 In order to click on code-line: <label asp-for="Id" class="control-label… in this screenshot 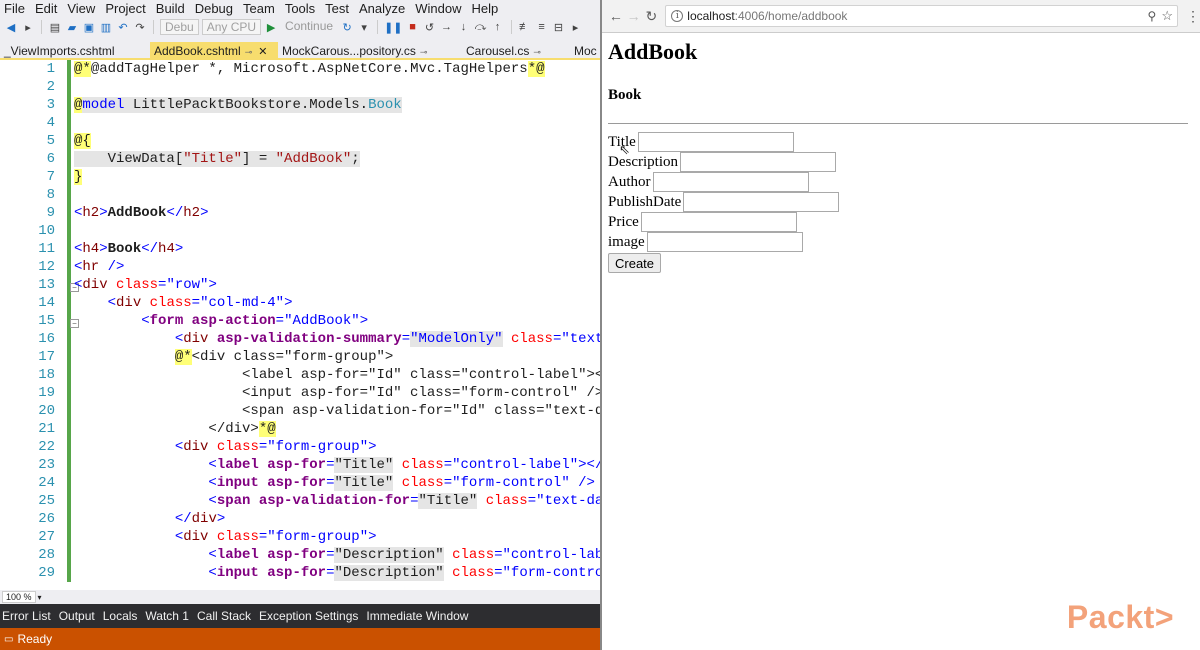, I will do `click(337, 375)`.